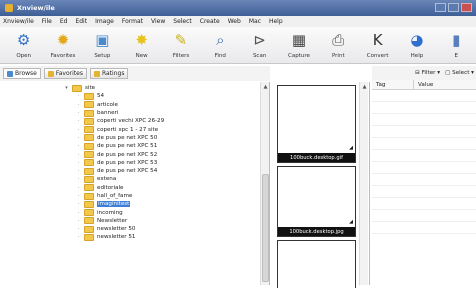  What do you see at coordinates (114, 105) in the screenshot?
I see `tree-node: · articole` at bounding box center [114, 105].